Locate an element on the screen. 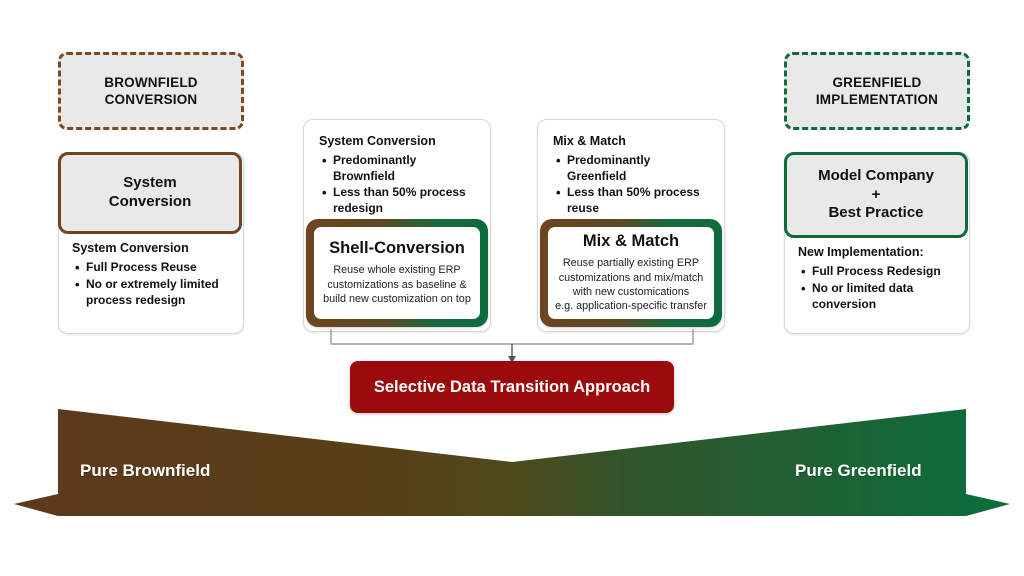 The height and width of the screenshot is (576, 1024). right-card-header-line3: Best Practice is located at coordinates (876, 213).